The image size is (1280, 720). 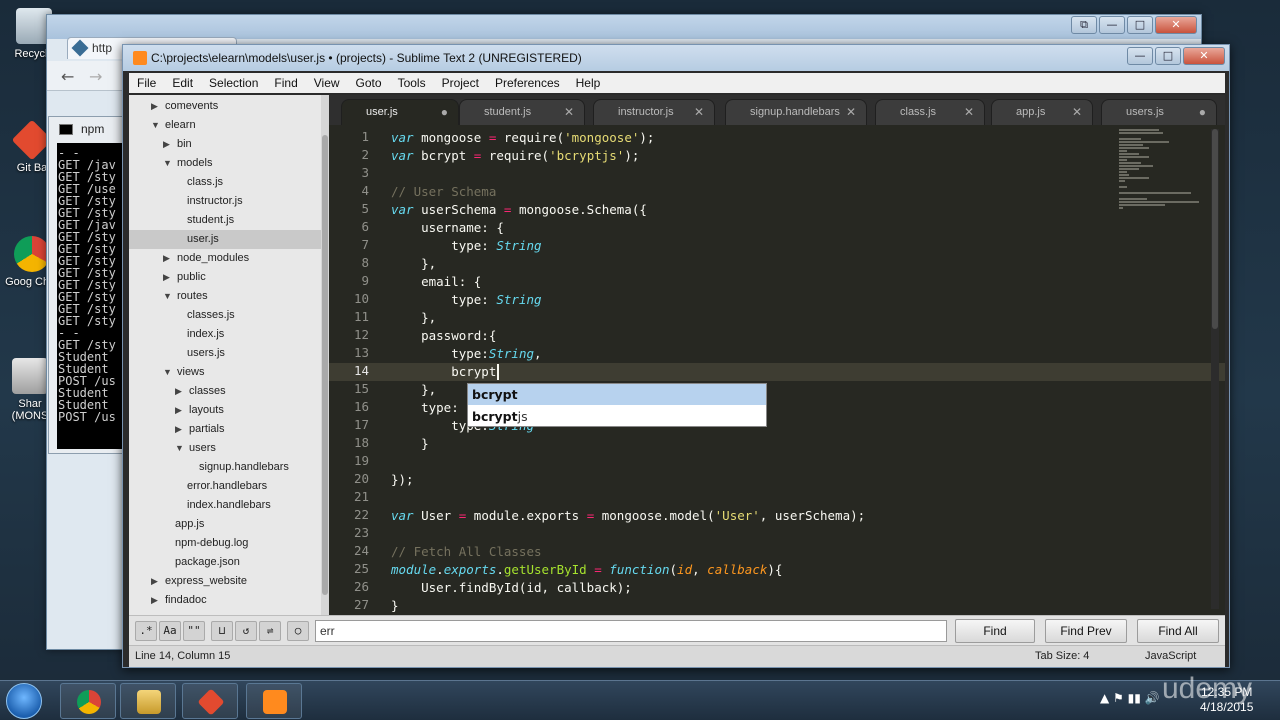 I want to click on sidebar-scroll-thumb, so click(x=325, y=365).